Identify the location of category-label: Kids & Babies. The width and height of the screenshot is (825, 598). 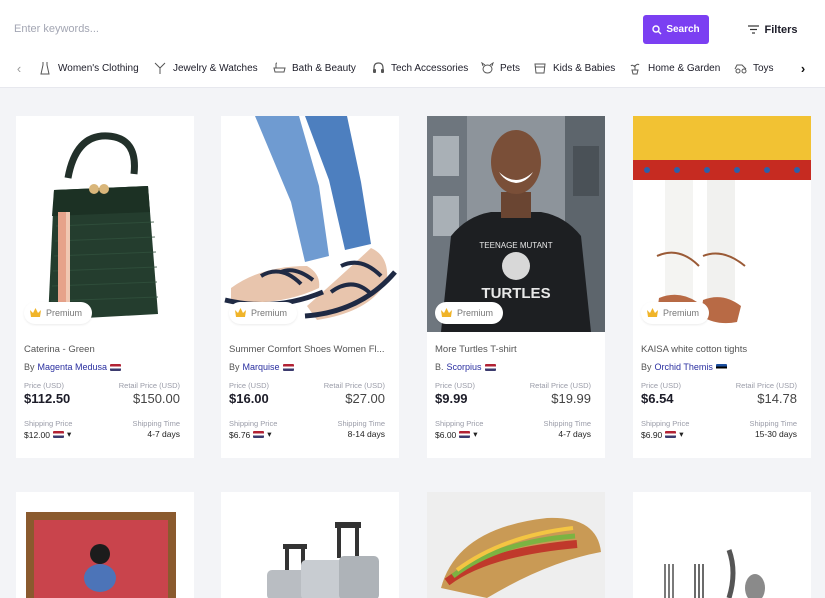
(584, 68).